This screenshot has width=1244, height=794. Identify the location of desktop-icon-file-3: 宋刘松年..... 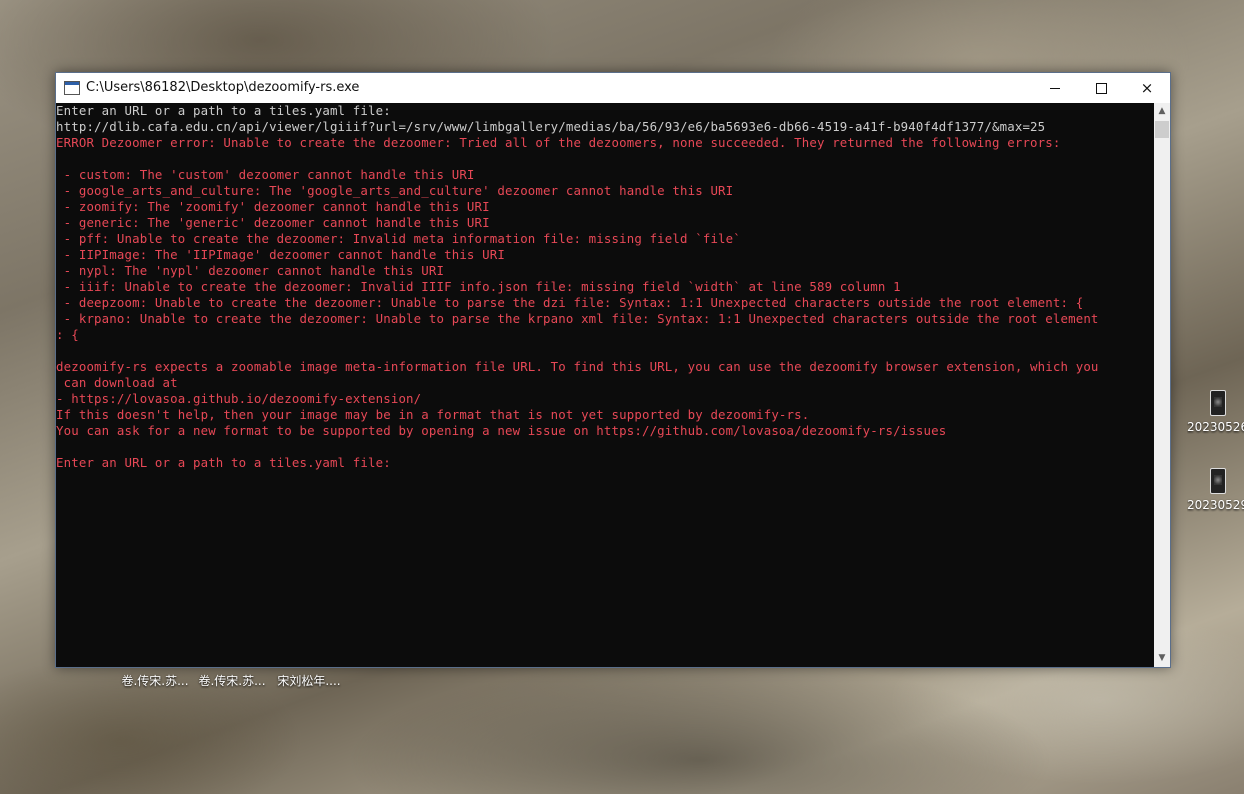
(309, 680).